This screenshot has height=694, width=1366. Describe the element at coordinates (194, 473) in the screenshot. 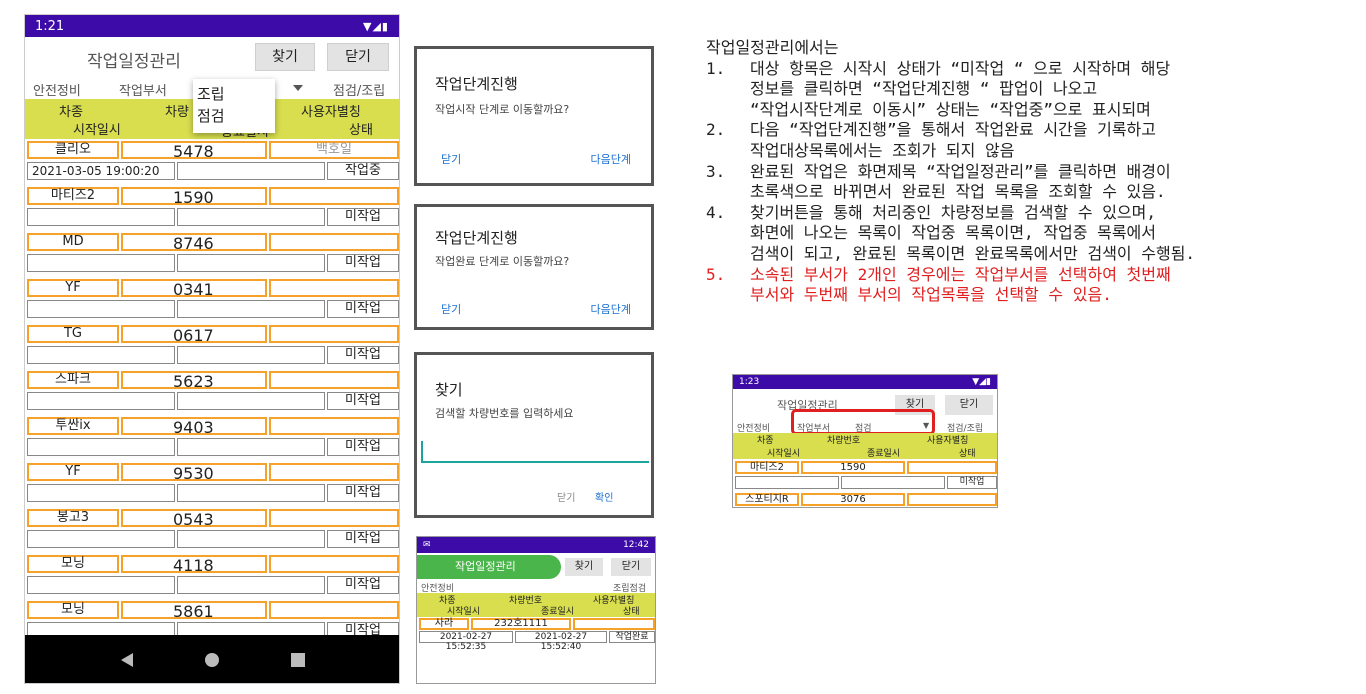

I see `row-number: 9530` at that location.